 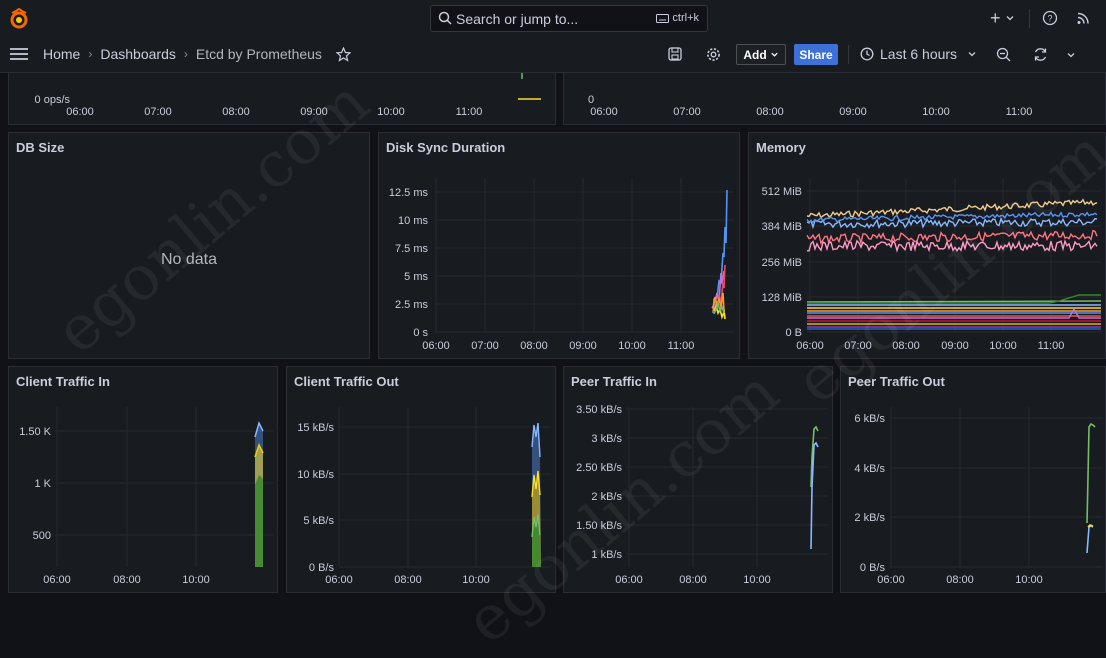 What do you see at coordinates (606, 555) in the screenshot?
I see `y-tick-label: 1 kB/s` at bounding box center [606, 555].